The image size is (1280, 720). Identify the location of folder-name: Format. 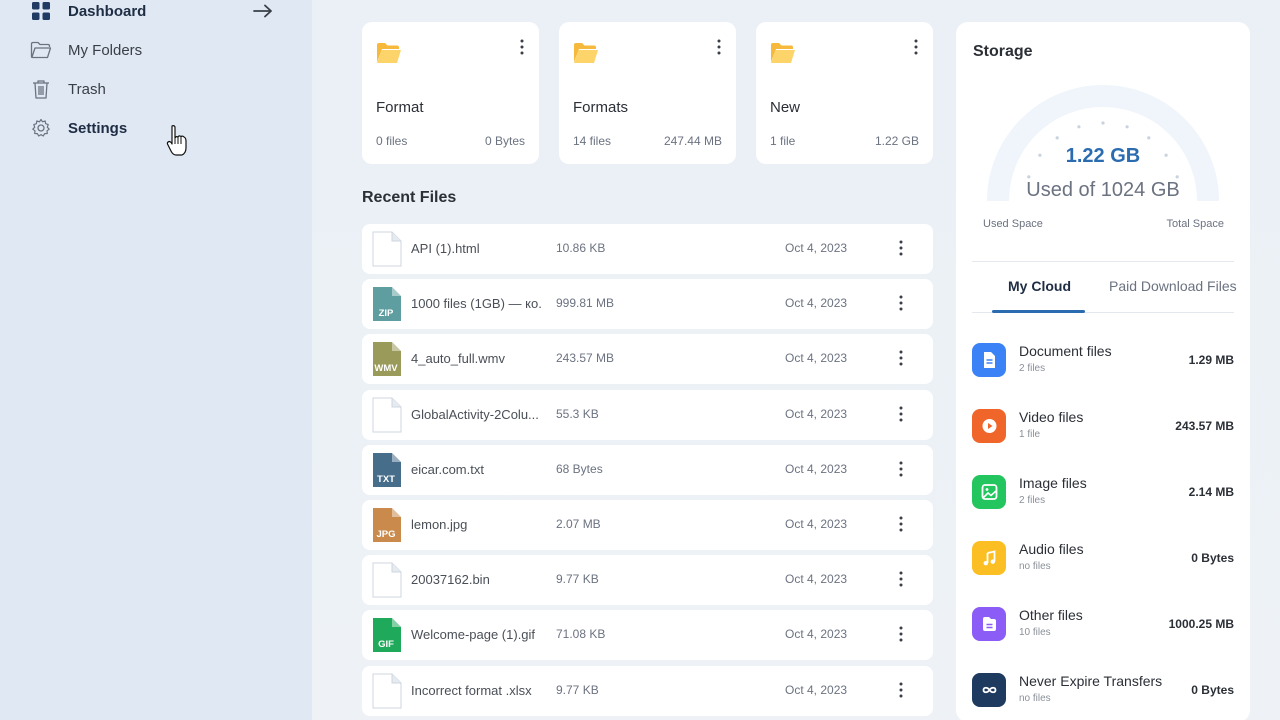
(400, 107).